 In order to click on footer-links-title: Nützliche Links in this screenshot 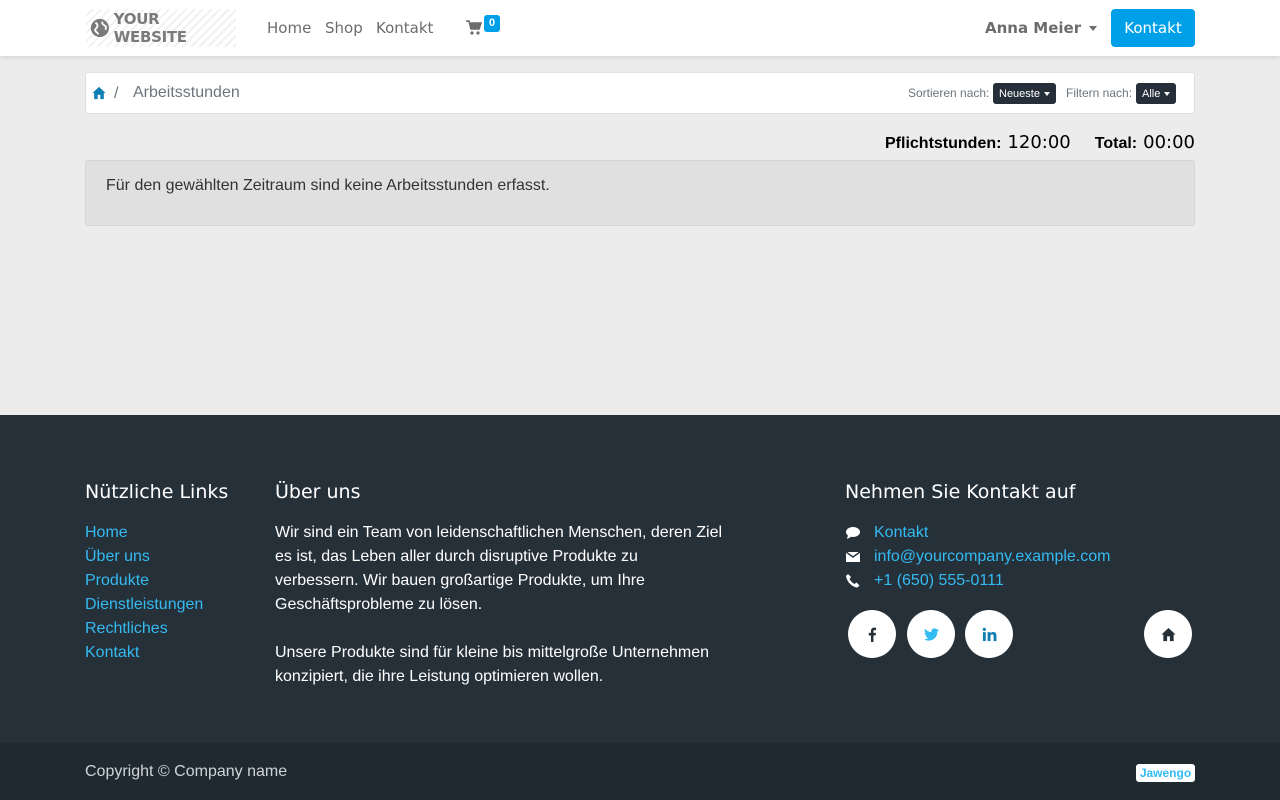, I will do `click(157, 492)`.